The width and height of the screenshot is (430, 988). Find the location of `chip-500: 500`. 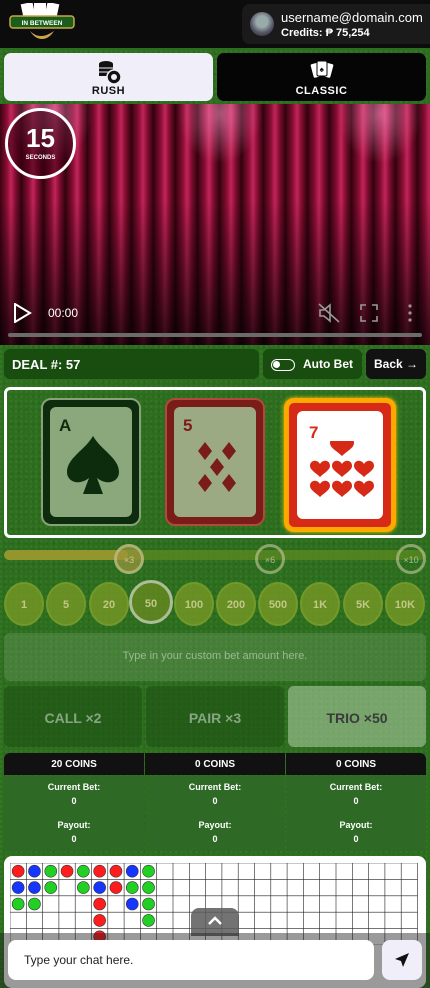

chip-500: 500 is located at coordinates (278, 604).